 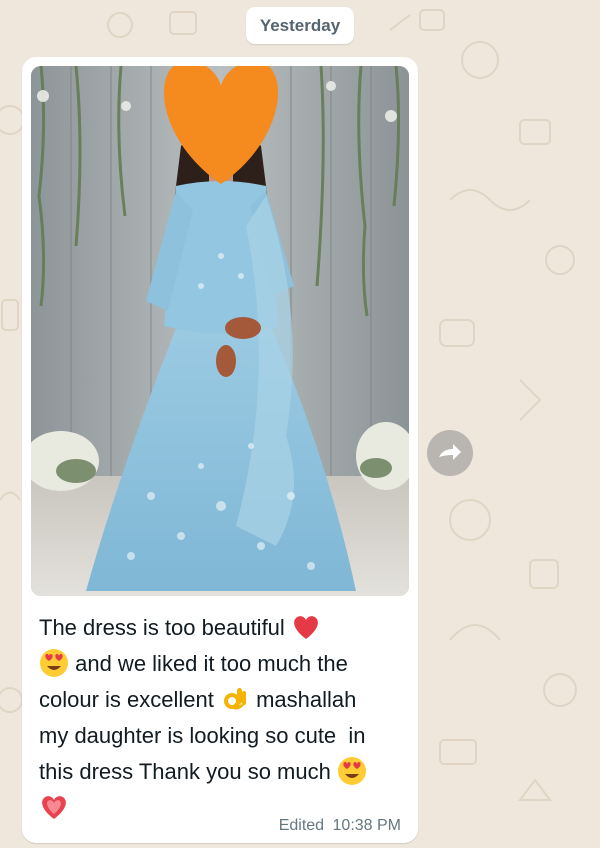 What do you see at coordinates (188, 771) in the screenshot?
I see `message-line: this dress Thank you so much` at bounding box center [188, 771].